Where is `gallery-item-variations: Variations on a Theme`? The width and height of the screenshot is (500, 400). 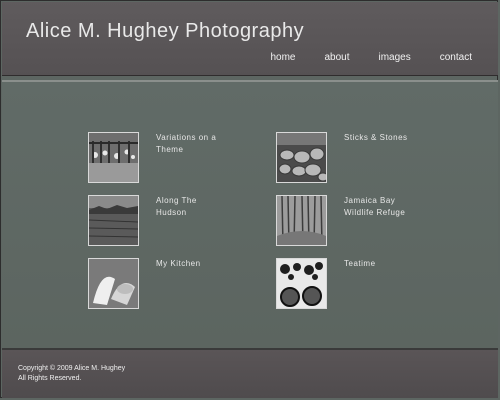 gallery-item-variations: Variations on a Theme is located at coordinates (154, 157).